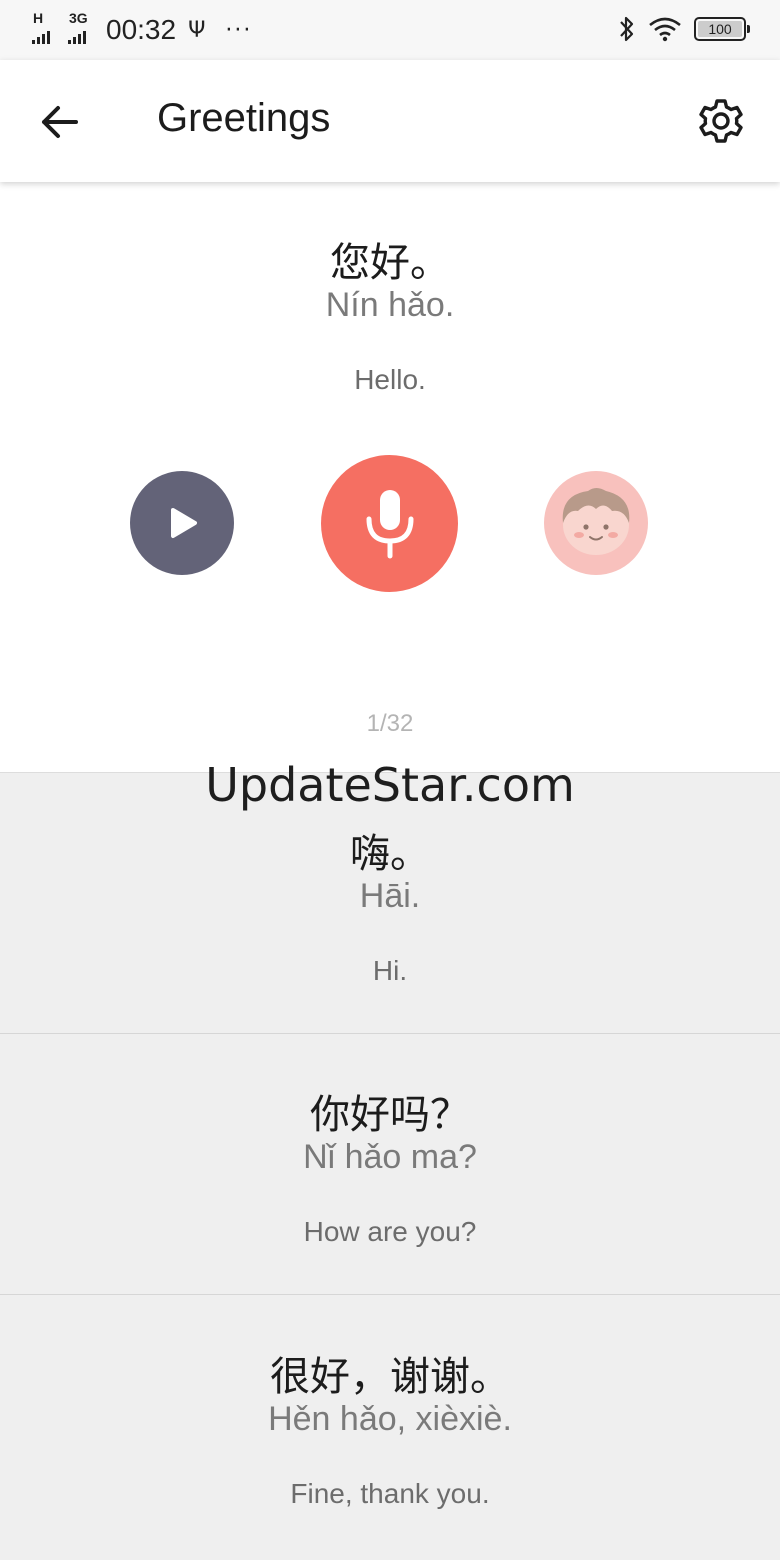 This screenshot has height=1560, width=780. What do you see at coordinates (244, 118) in the screenshot?
I see `page-title: Greetings` at bounding box center [244, 118].